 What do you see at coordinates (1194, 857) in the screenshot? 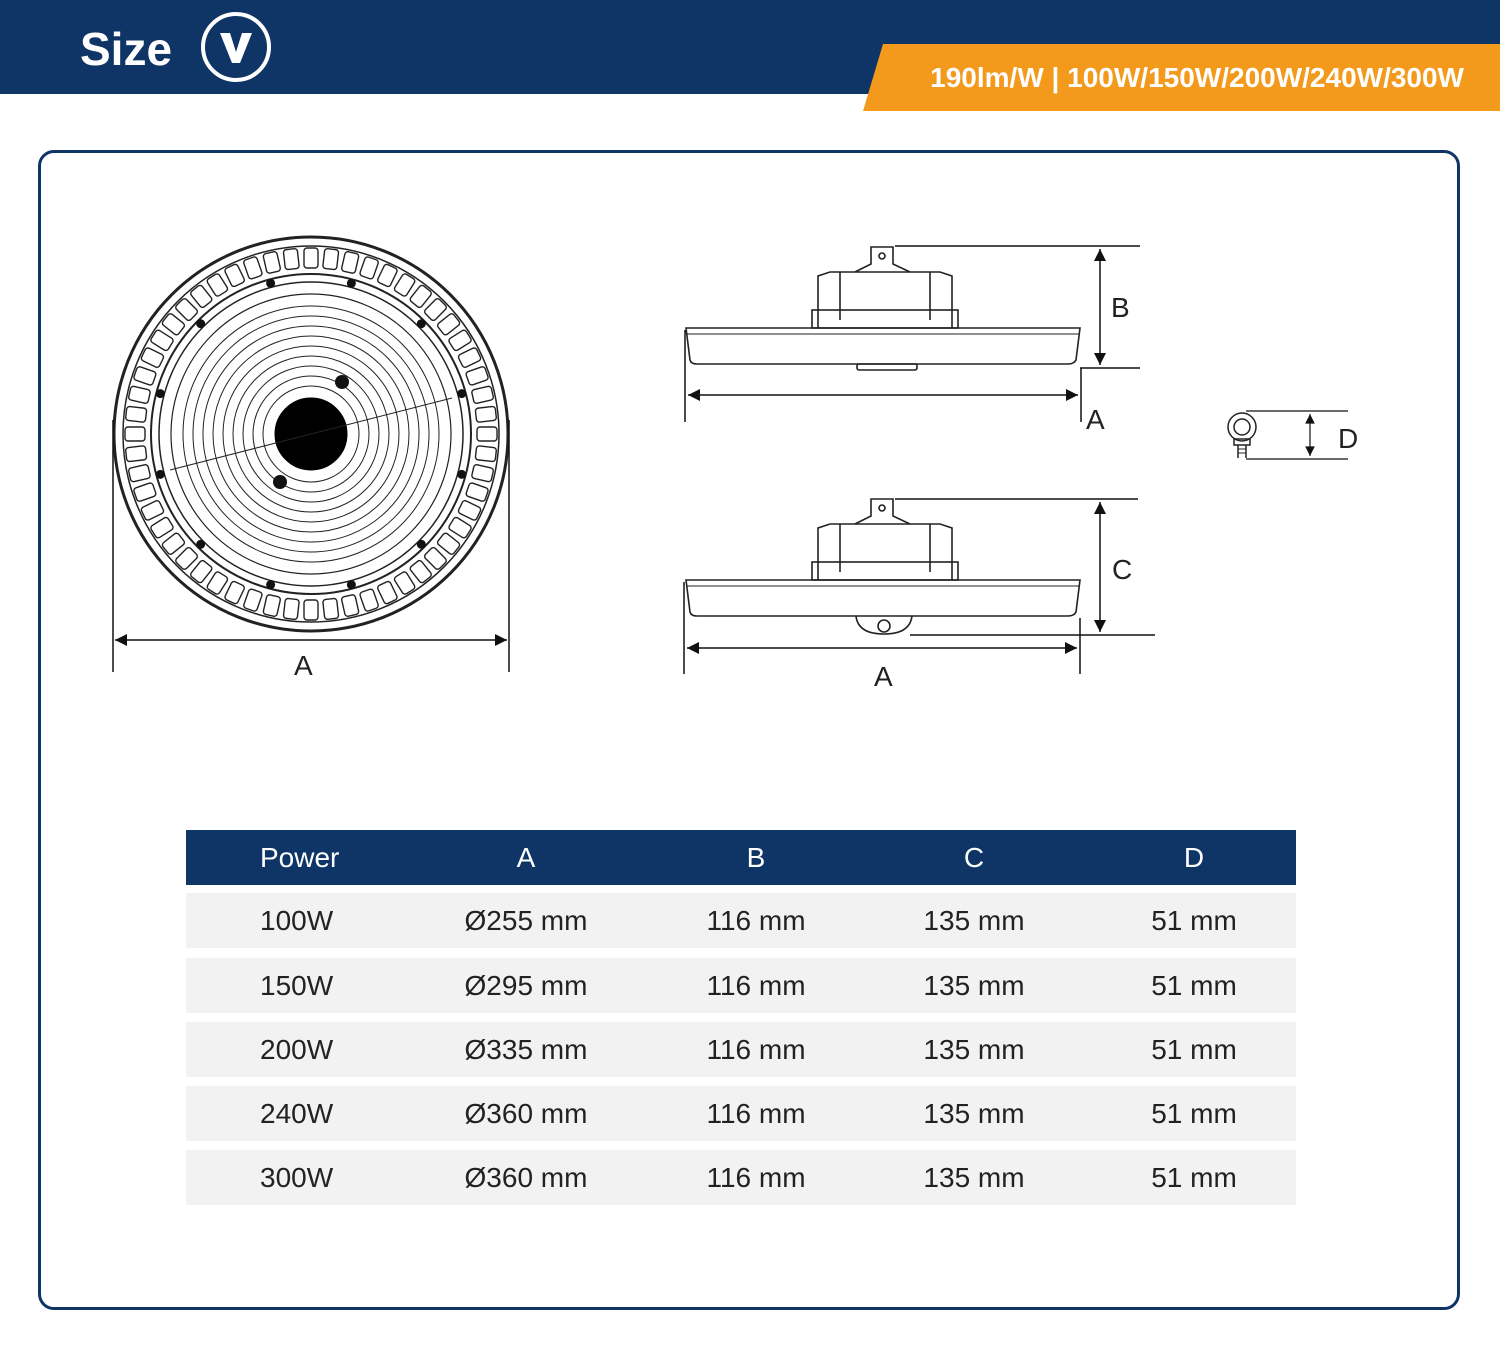
I see `header-d: D` at bounding box center [1194, 857].